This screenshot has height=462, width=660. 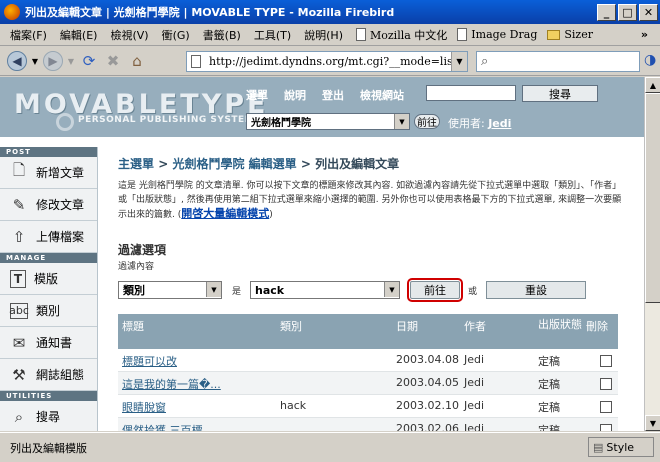 What do you see at coordinates (144, 407) in the screenshot?
I see `entry-title-link: 眼睛脫窗` at bounding box center [144, 407].